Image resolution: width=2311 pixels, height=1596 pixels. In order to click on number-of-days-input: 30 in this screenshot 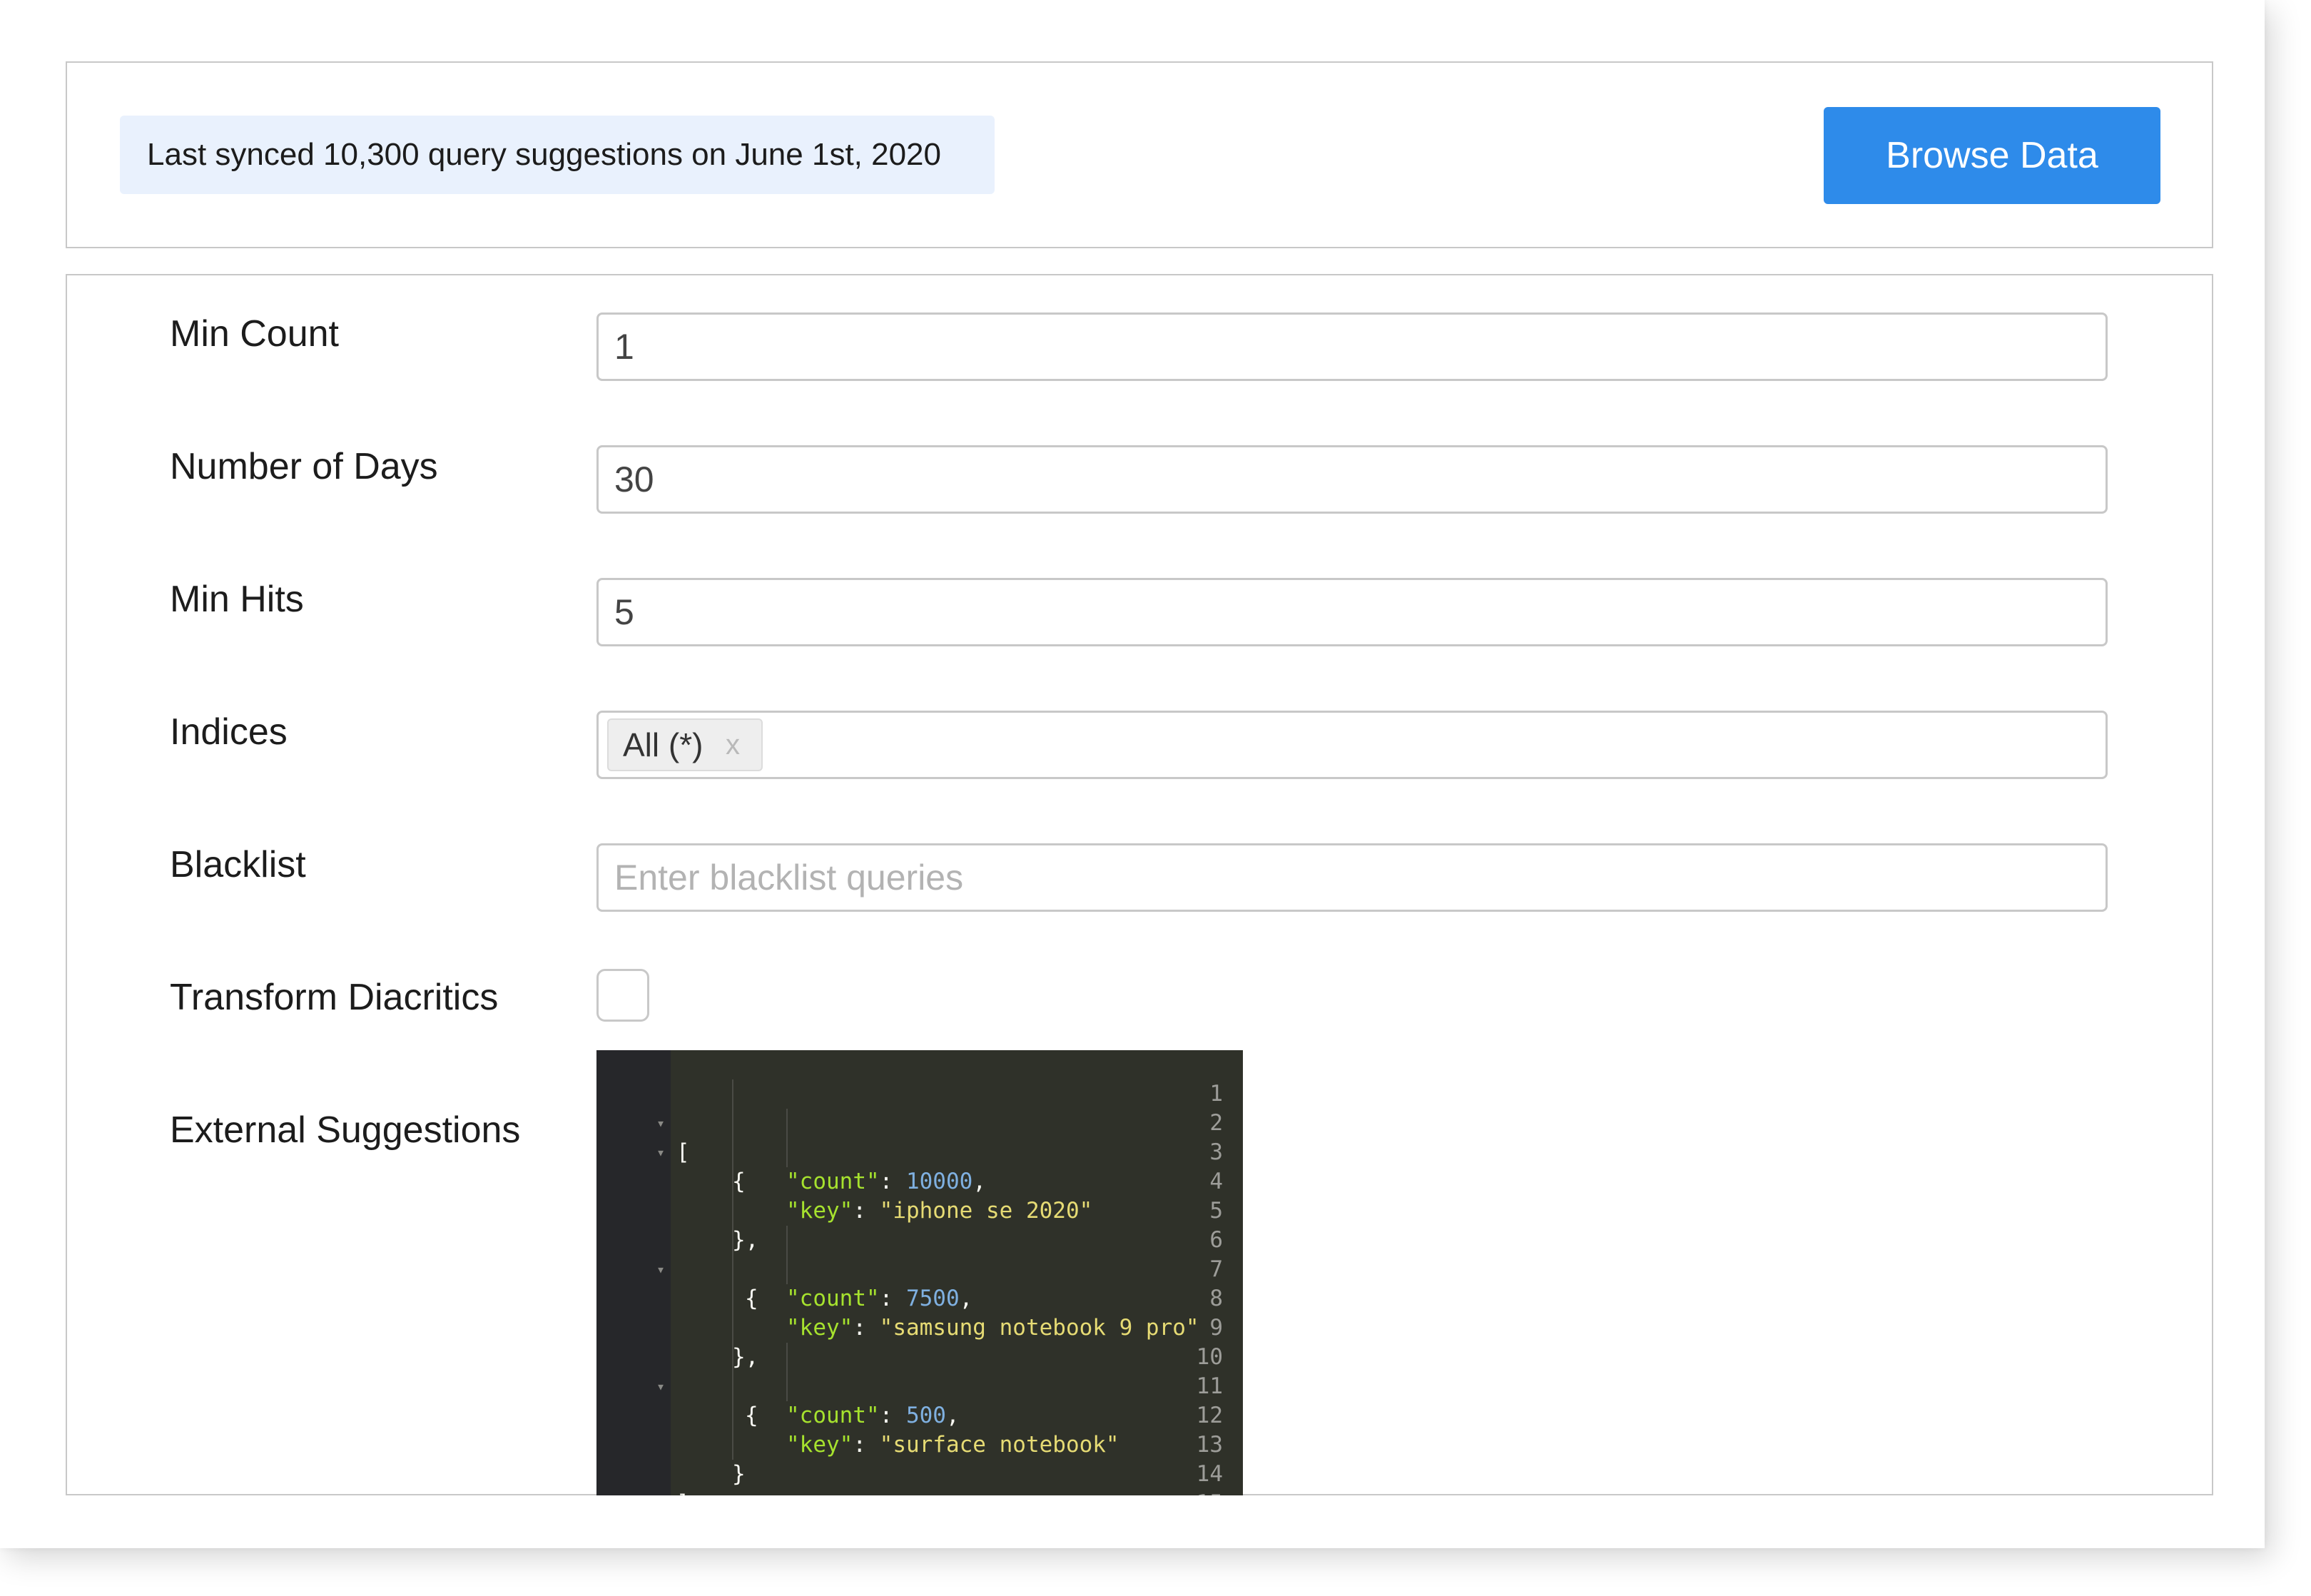, I will do `click(1352, 479)`.